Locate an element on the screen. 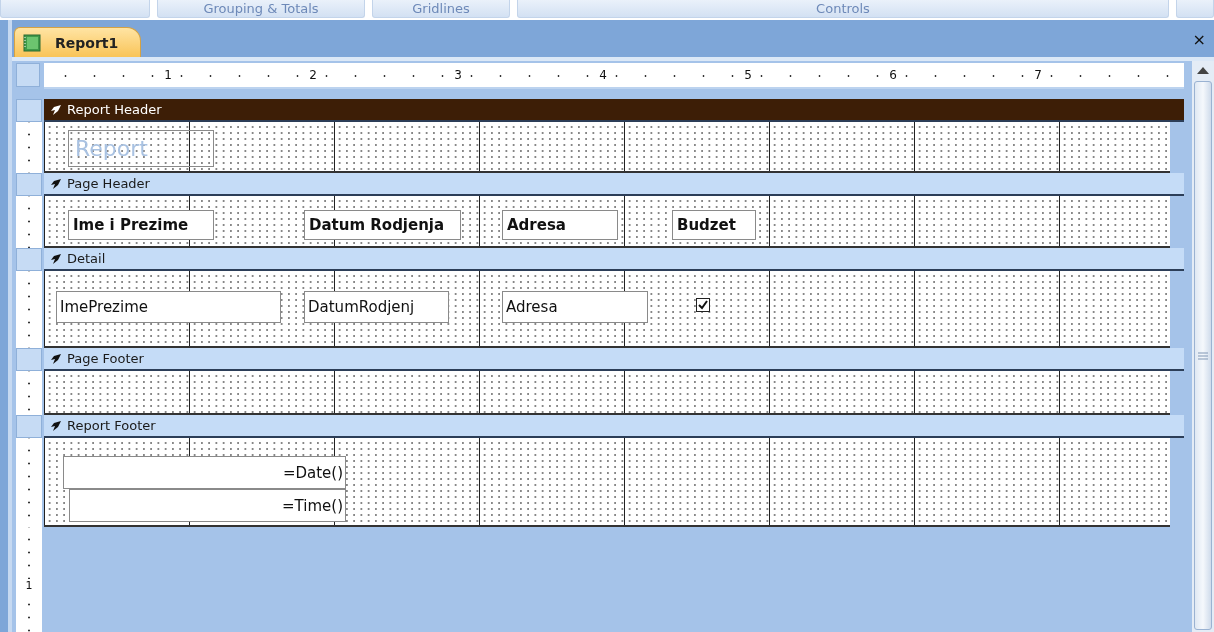 The height and width of the screenshot is (632, 1214). section-bar: Report Header is located at coordinates (614, 110).